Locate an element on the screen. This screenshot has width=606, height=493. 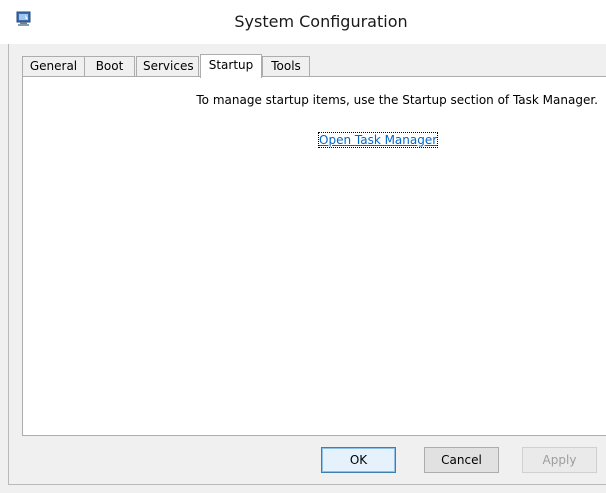
title-bar: System Configuration is located at coordinates (303, 22).